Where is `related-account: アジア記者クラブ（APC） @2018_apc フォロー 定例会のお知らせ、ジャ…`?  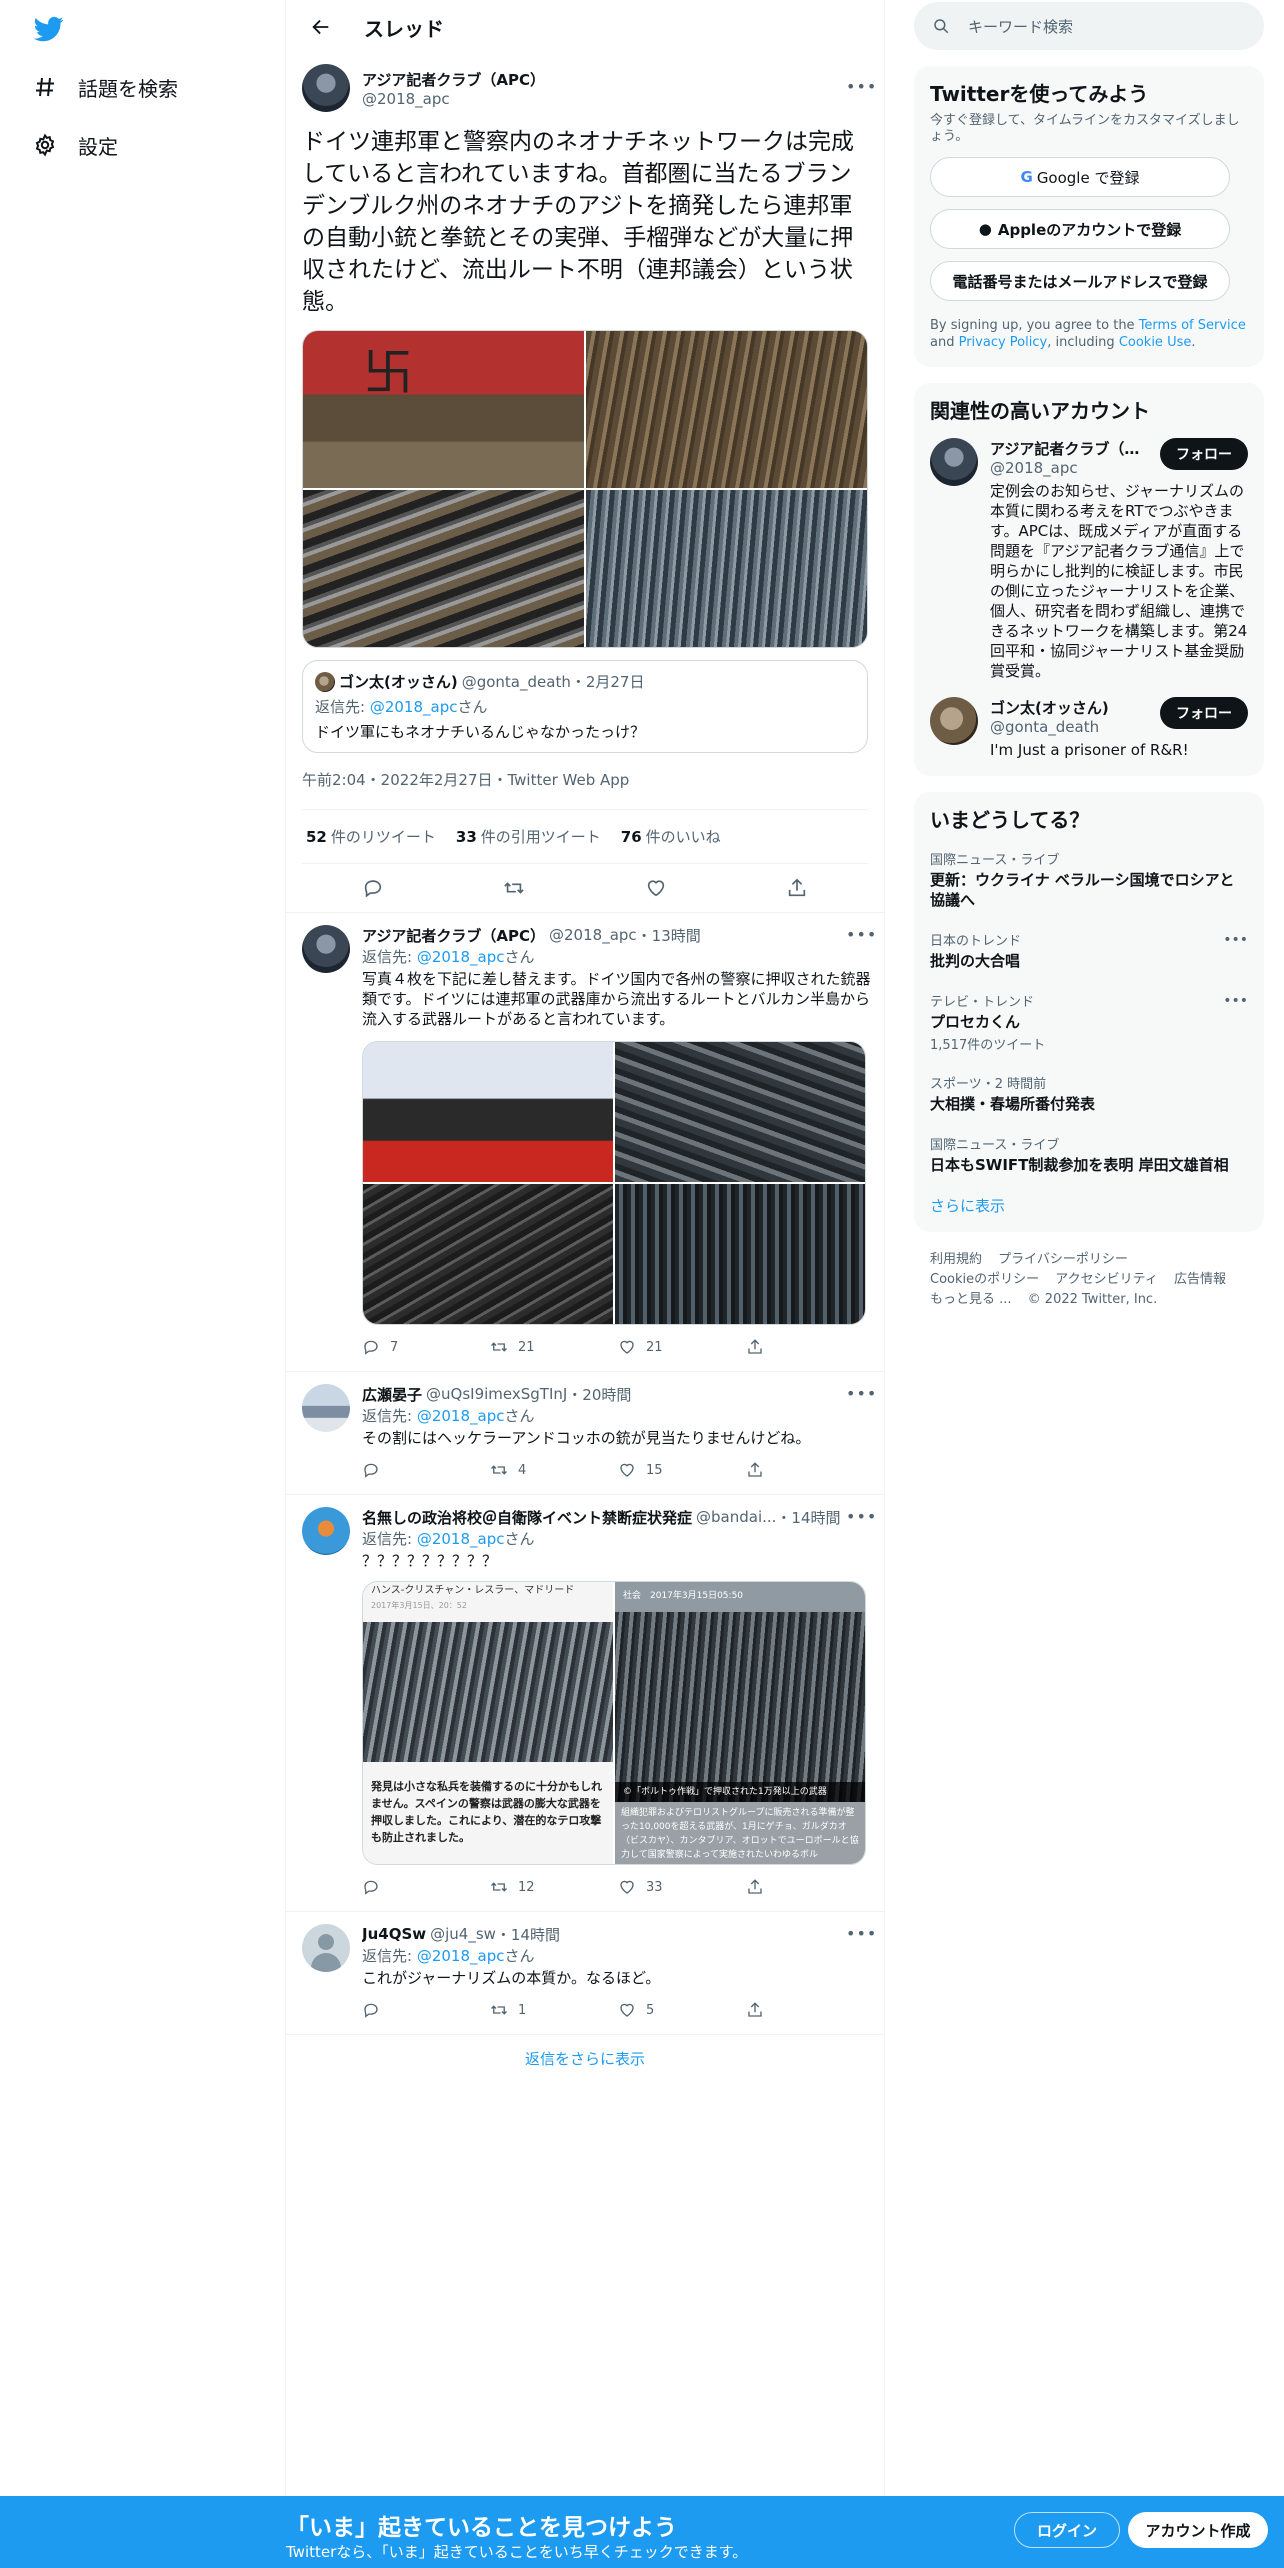
related-account: アジア記者クラブ（APC） @2018_apc フォロー 定例会のお知らせ、ジャ… is located at coordinates (1089, 559).